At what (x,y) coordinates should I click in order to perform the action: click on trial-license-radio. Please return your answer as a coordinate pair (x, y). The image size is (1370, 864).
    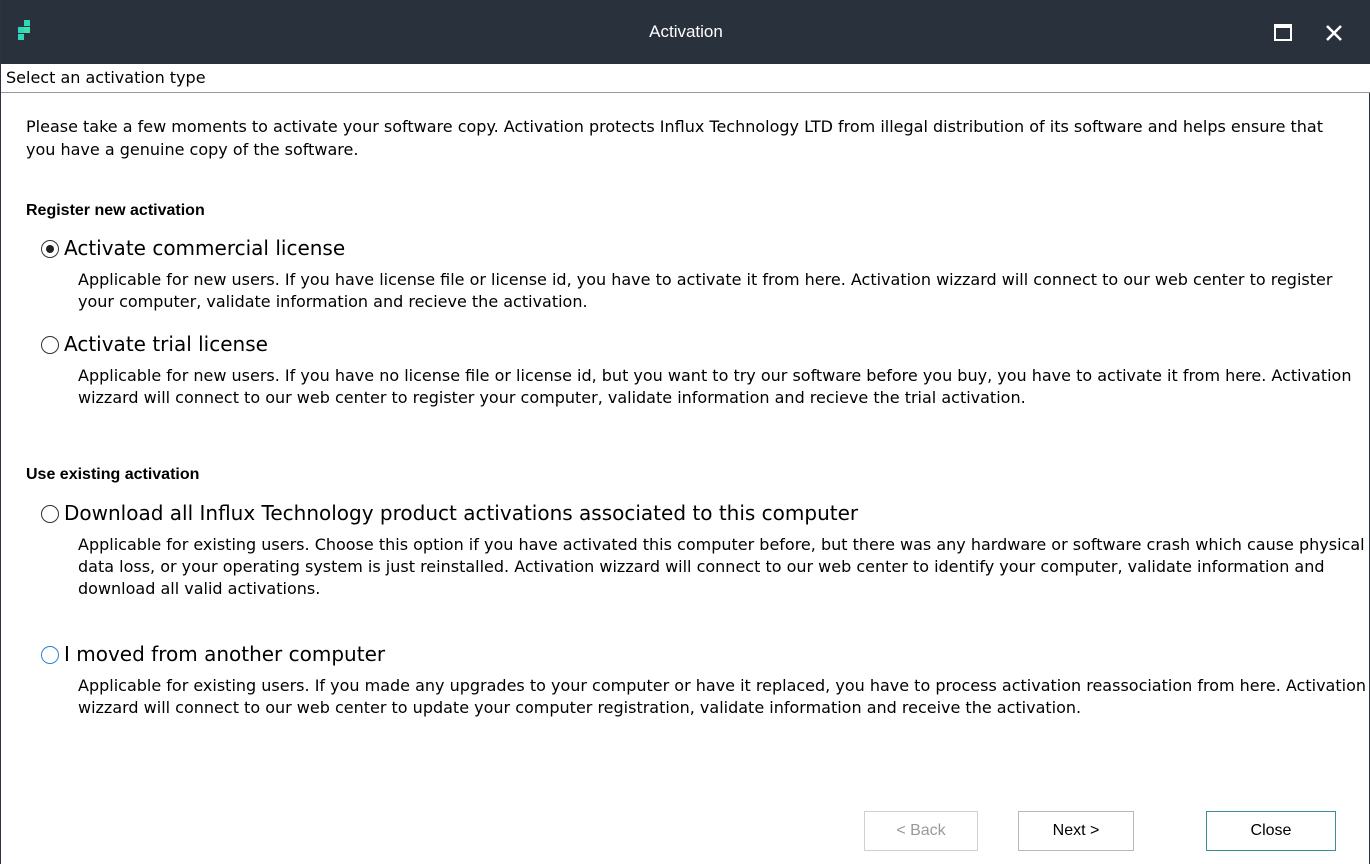
    Looking at the image, I should click on (50, 345).